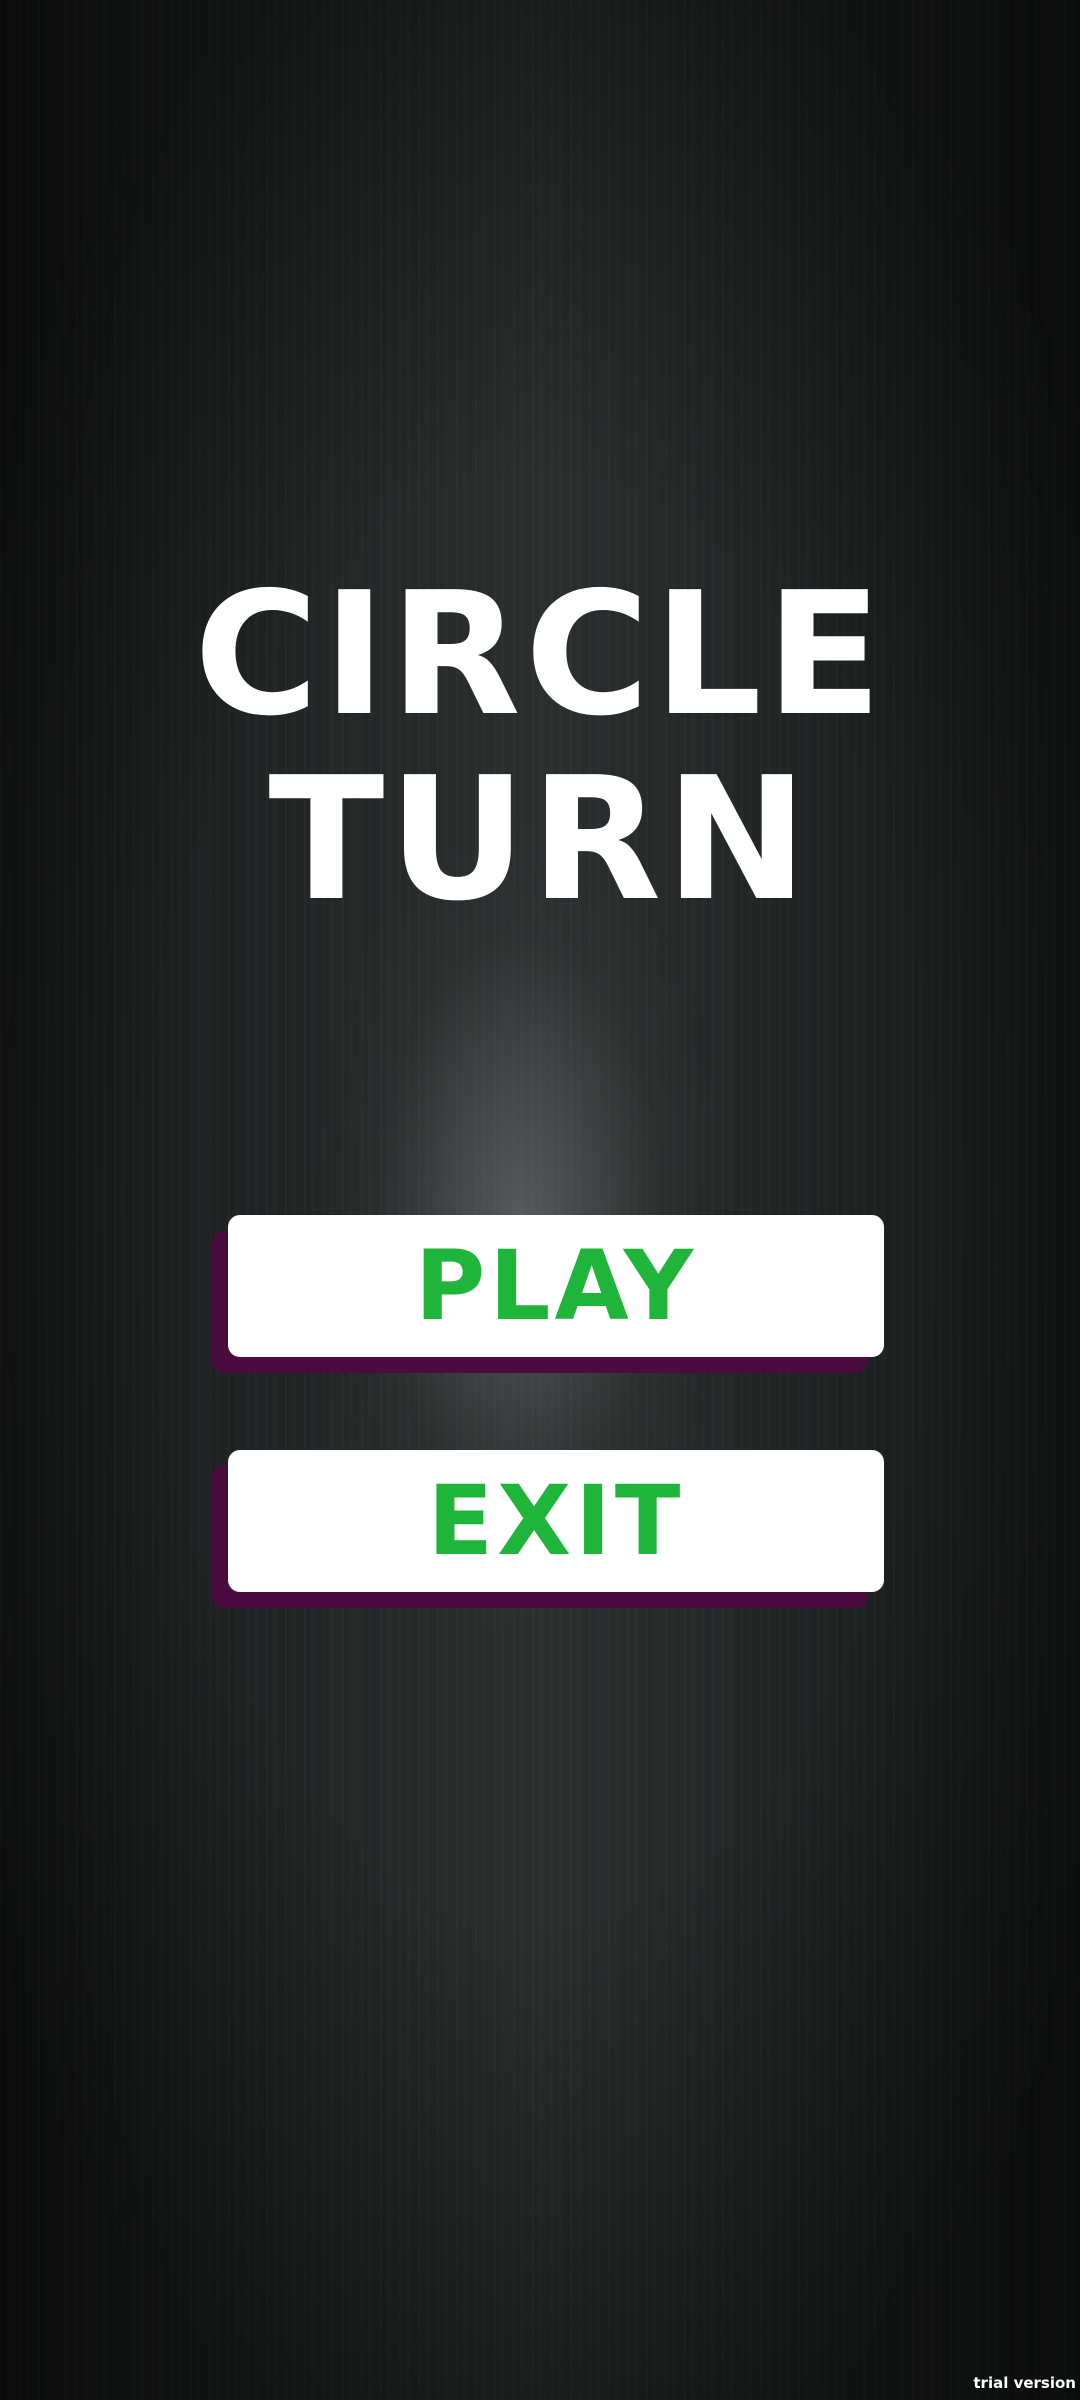  Describe the element at coordinates (540, 655) in the screenshot. I see `game-title-line-1: CIRCLE` at that location.